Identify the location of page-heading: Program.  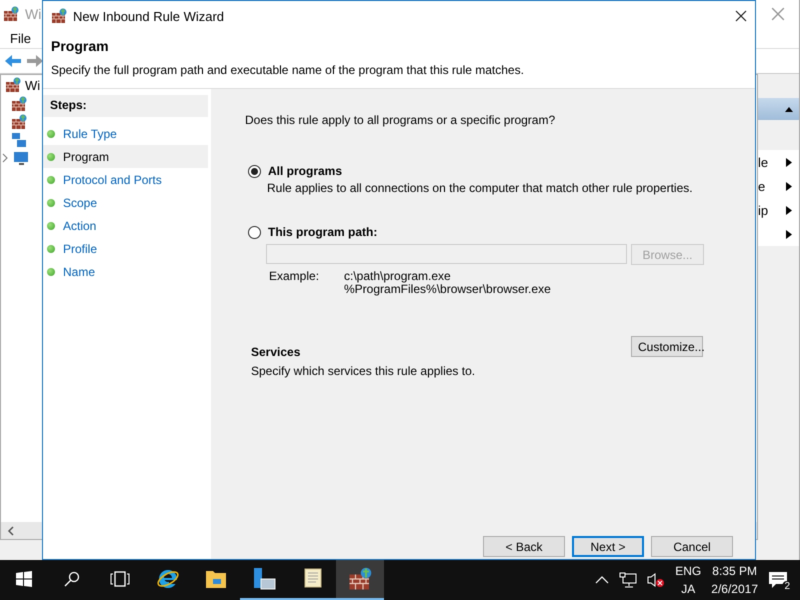
(80, 46).